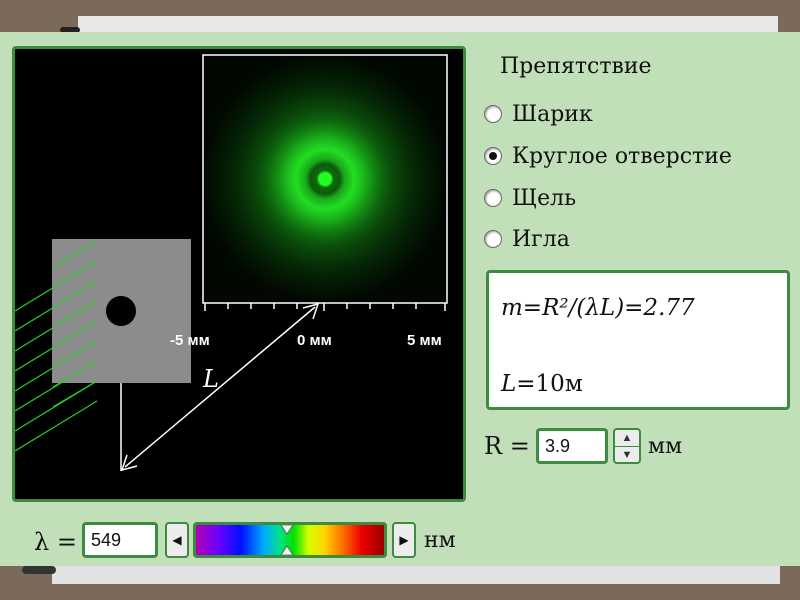 Image resolution: width=800 pixels, height=600 pixels. What do you see at coordinates (55, 542) in the screenshot?
I see `wavelength-label: λ =` at bounding box center [55, 542].